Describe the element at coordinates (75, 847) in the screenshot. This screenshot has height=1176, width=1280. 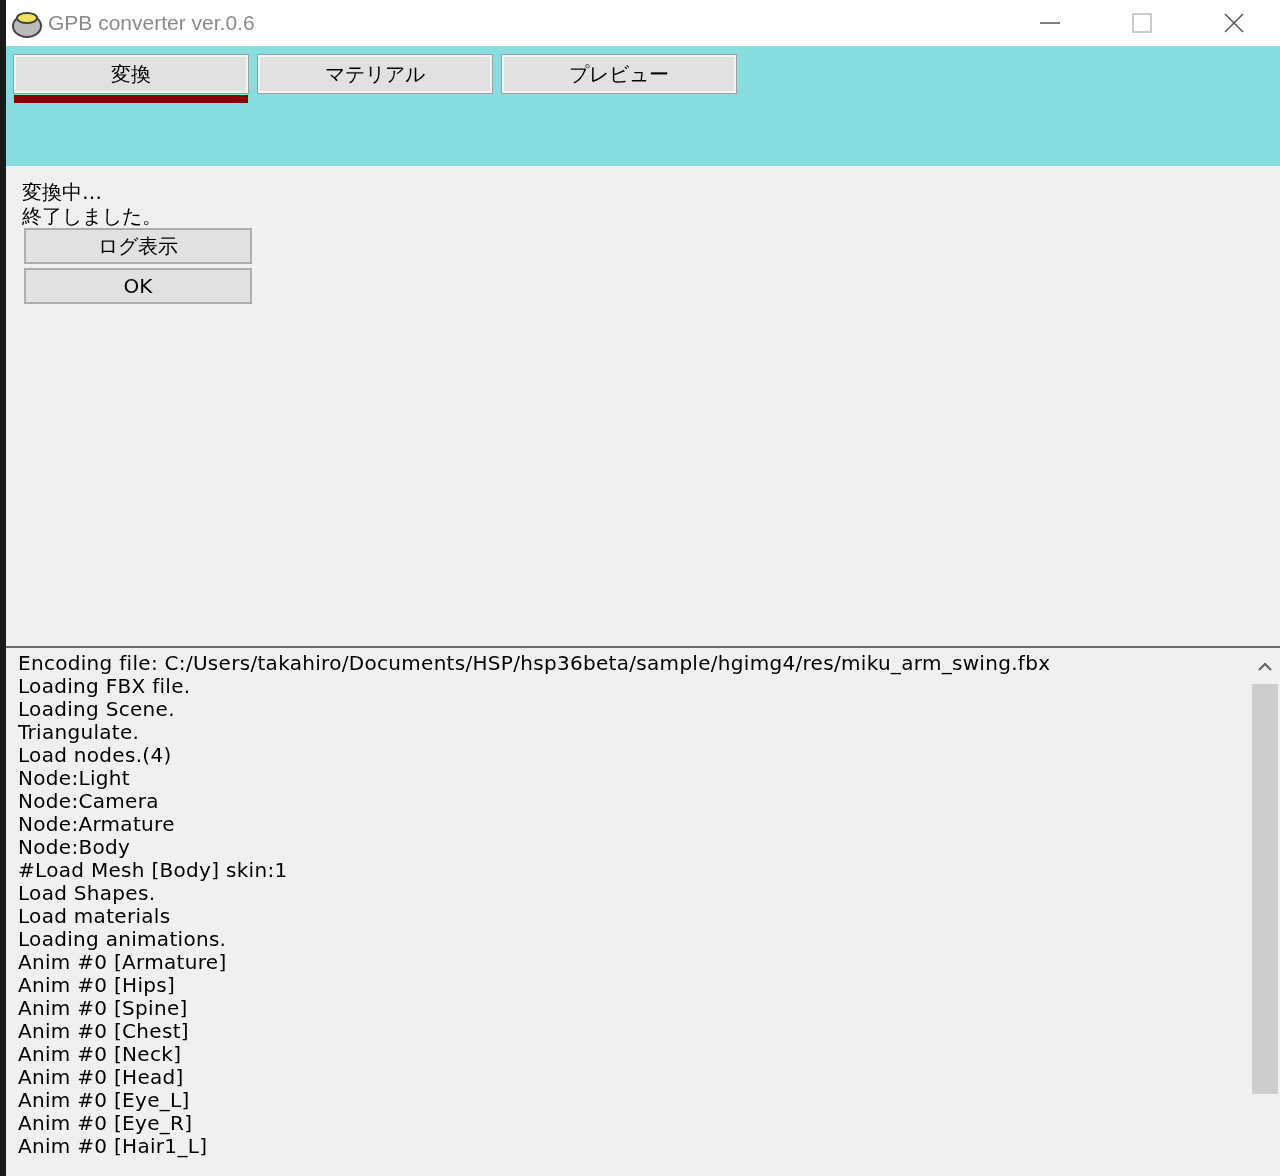
I see `log-line: Node:Body` at that location.